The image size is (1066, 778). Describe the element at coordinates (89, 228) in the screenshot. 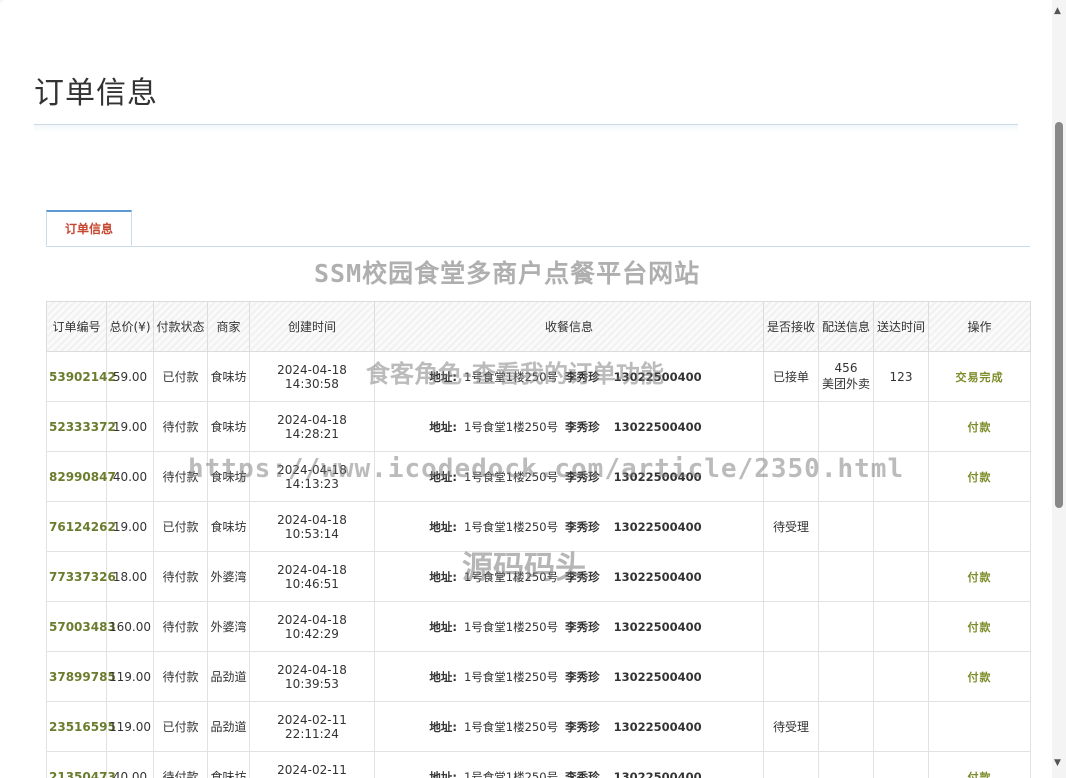

I see `tab-order-info: 订单信息` at that location.